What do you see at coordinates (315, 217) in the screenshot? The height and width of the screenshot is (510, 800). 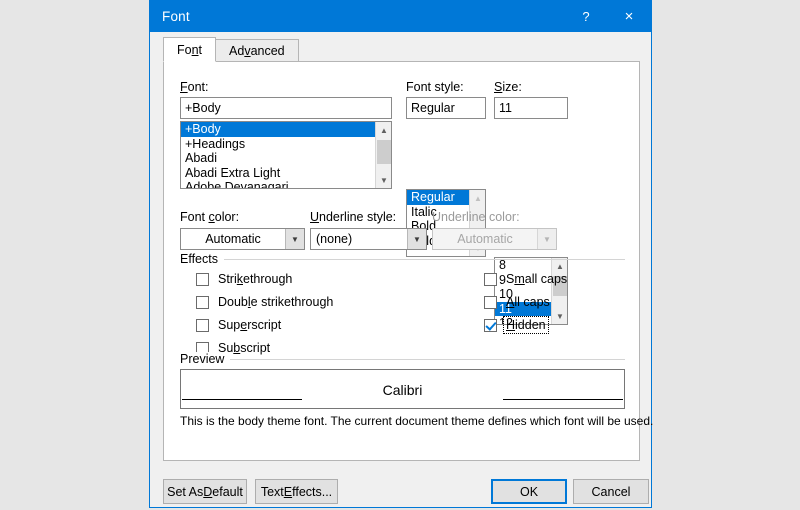 I see `underline-style-label-accel: U` at bounding box center [315, 217].